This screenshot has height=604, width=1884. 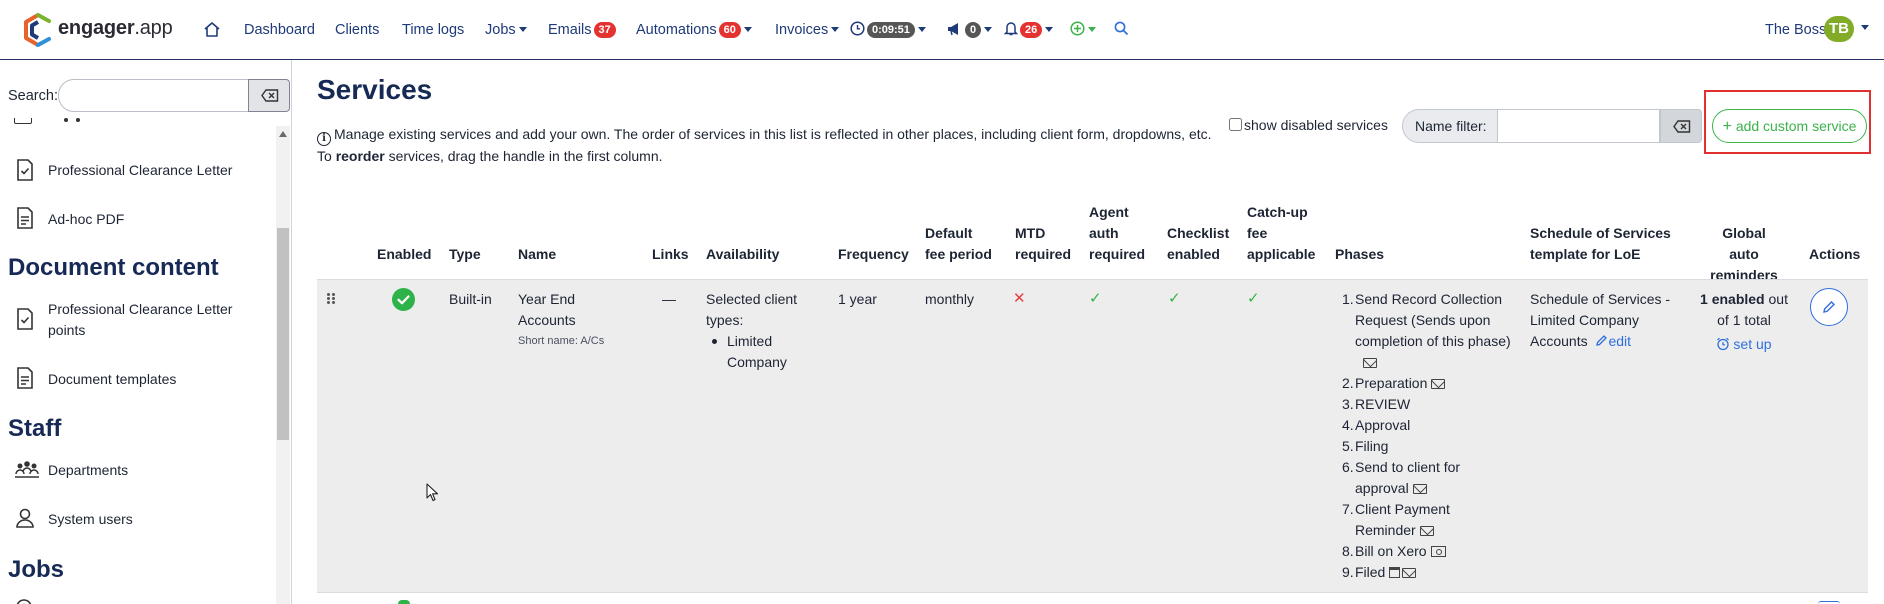 I want to click on sidebar-scrollbar-thumb, so click(x=283, y=334).